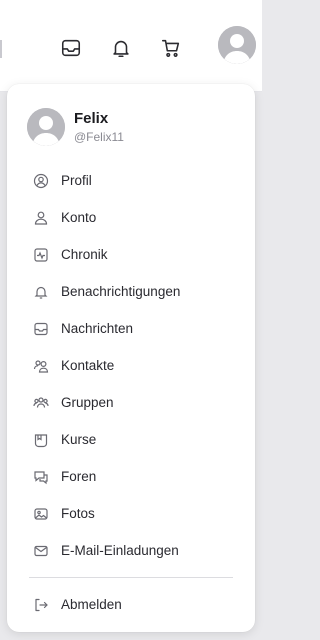  I want to click on menu-item-gruppen: Gruppen, so click(131, 402).